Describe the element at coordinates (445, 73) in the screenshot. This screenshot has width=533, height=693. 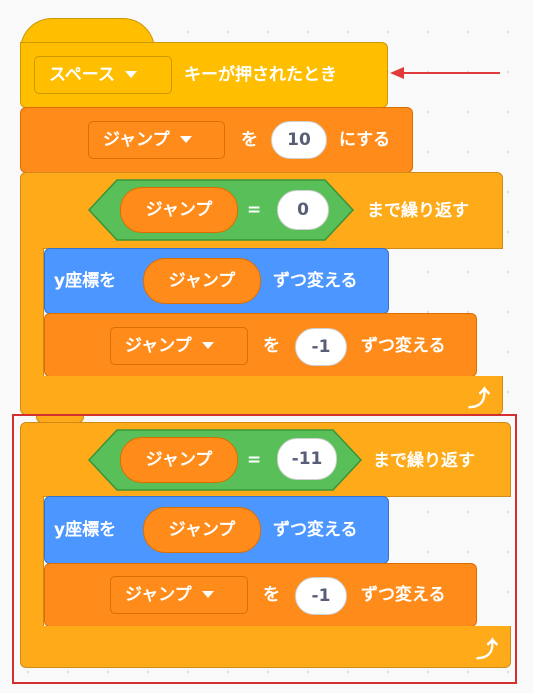
I see `annotation-arrow` at that location.